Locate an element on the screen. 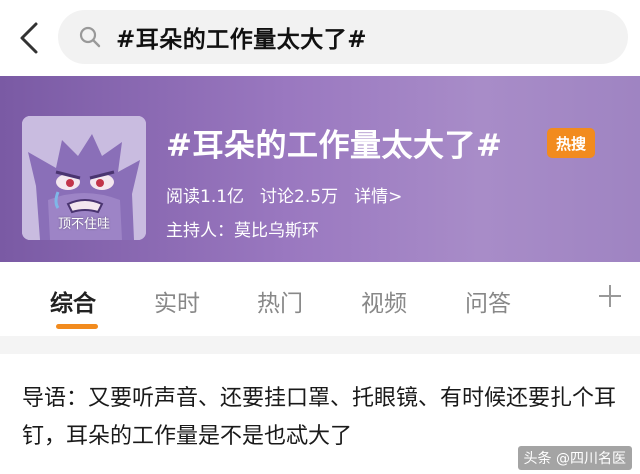 This screenshot has height=474, width=640. details-link: 详情> is located at coordinates (378, 194).